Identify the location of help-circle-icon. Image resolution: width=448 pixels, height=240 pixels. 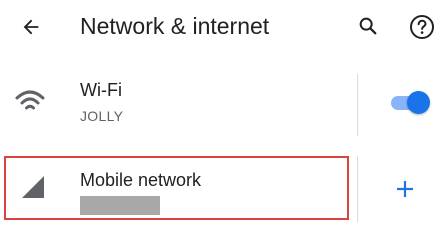
(422, 27).